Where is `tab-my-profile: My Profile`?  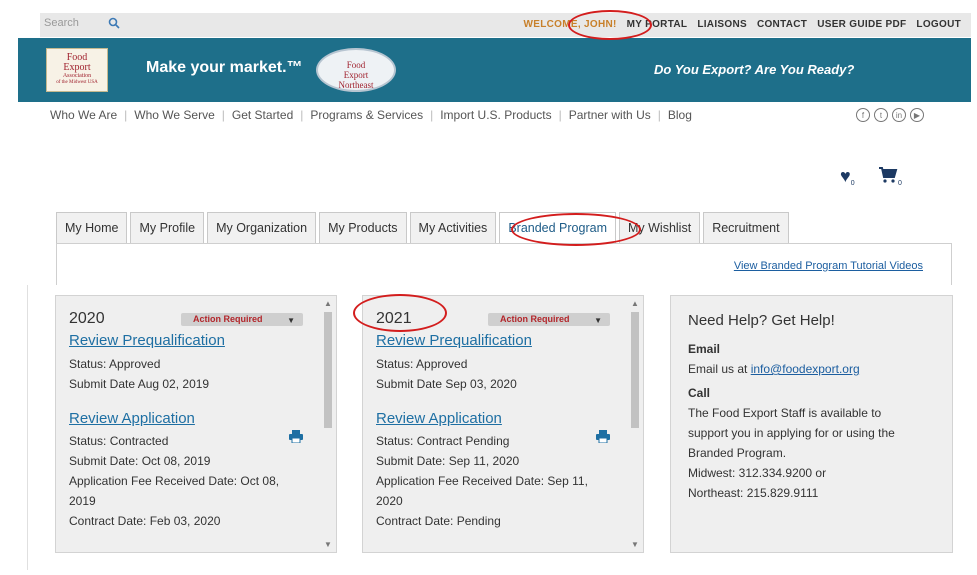 tab-my-profile: My Profile is located at coordinates (167, 227).